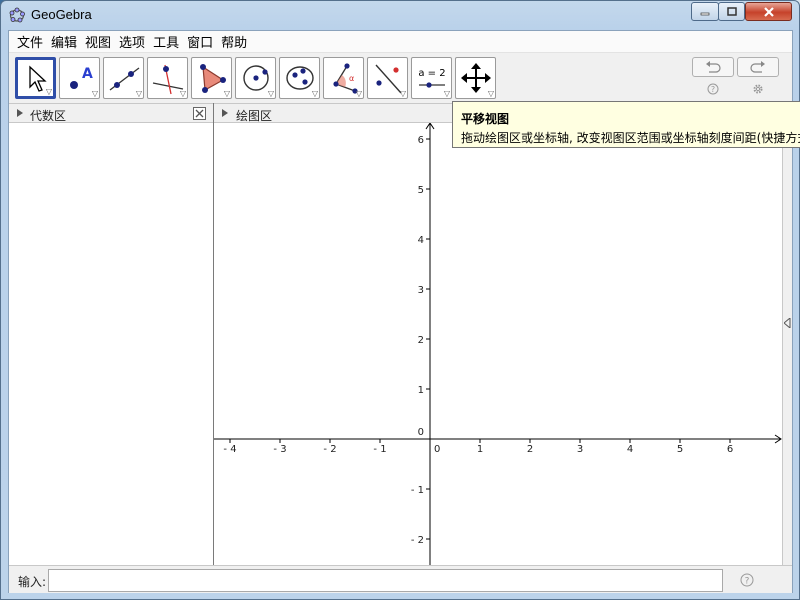 The width and height of the screenshot is (800, 600). What do you see at coordinates (421, 390) in the screenshot?
I see `y-tick-label: 1` at bounding box center [421, 390].